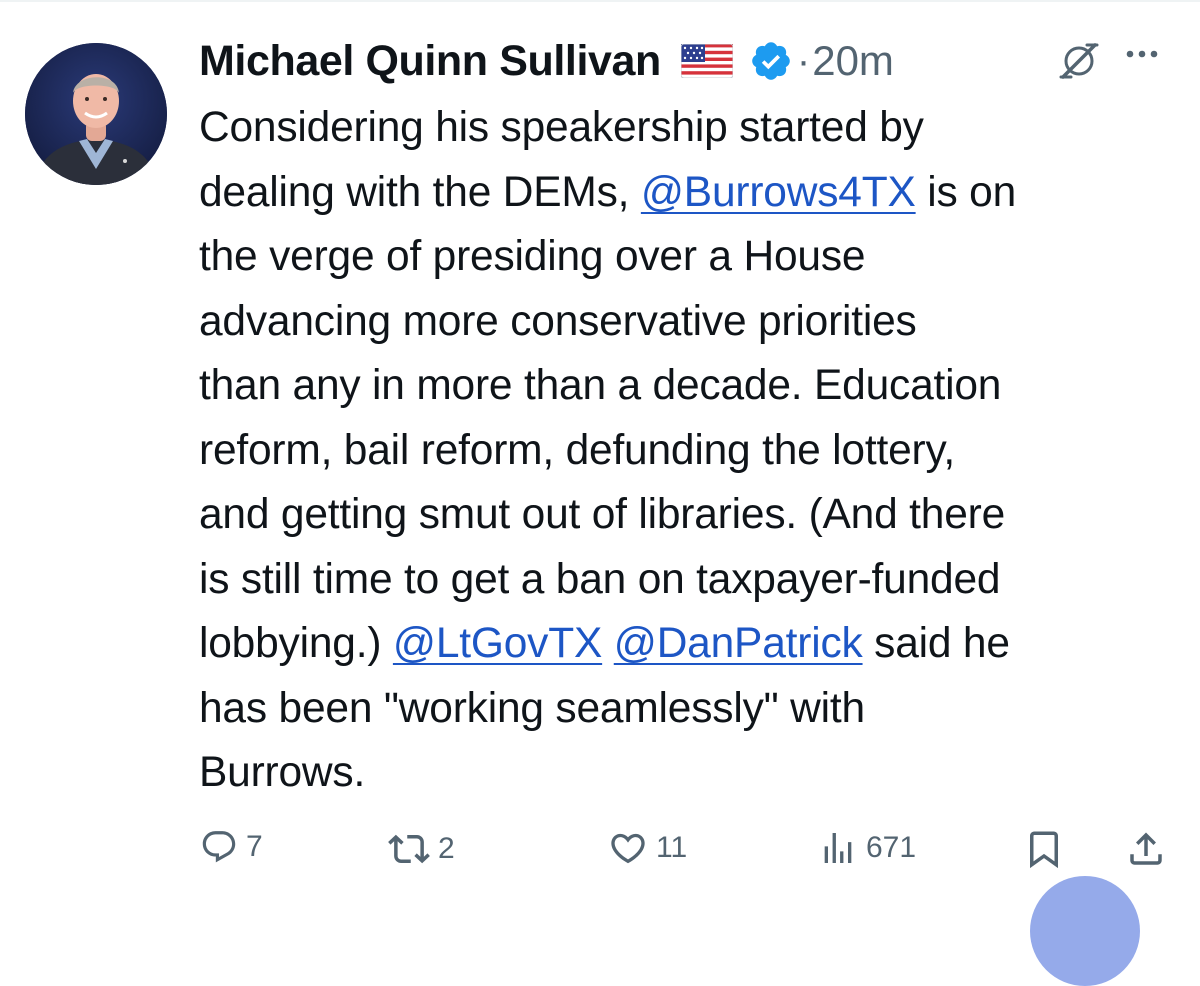  I want to click on views-button: 671, so click(867, 848).